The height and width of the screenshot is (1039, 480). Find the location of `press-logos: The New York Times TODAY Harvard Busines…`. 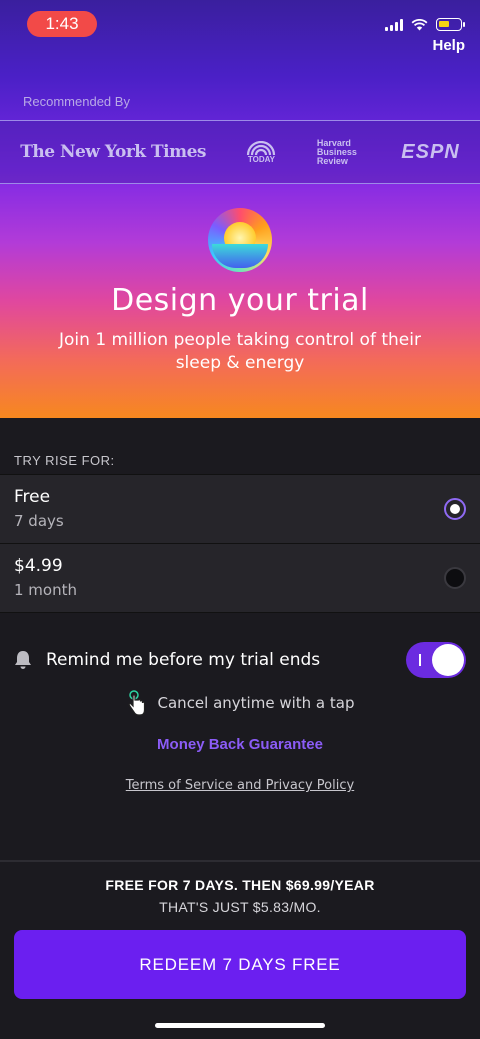

press-logos: The New York Times TODAY Harvard Busines… is located at coordinates (240, 152).